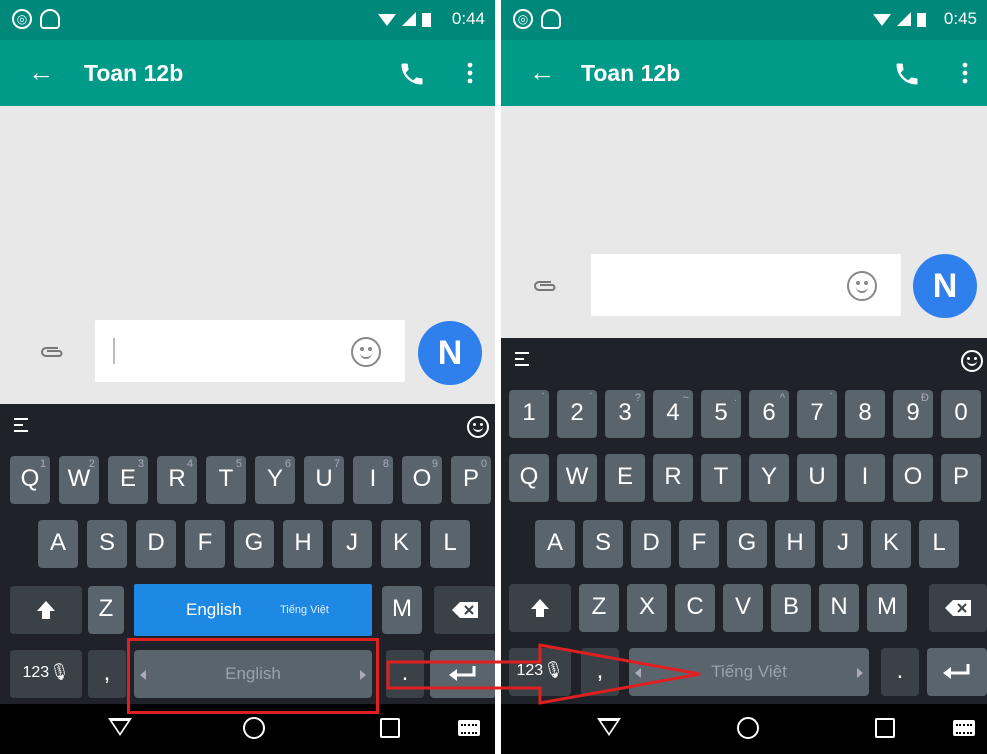 This screenshot has height=754, width=987. What do you see at coordinates (673, 478) in the screenshot?
I see `key-r: R` at bounding box center [673, 478].